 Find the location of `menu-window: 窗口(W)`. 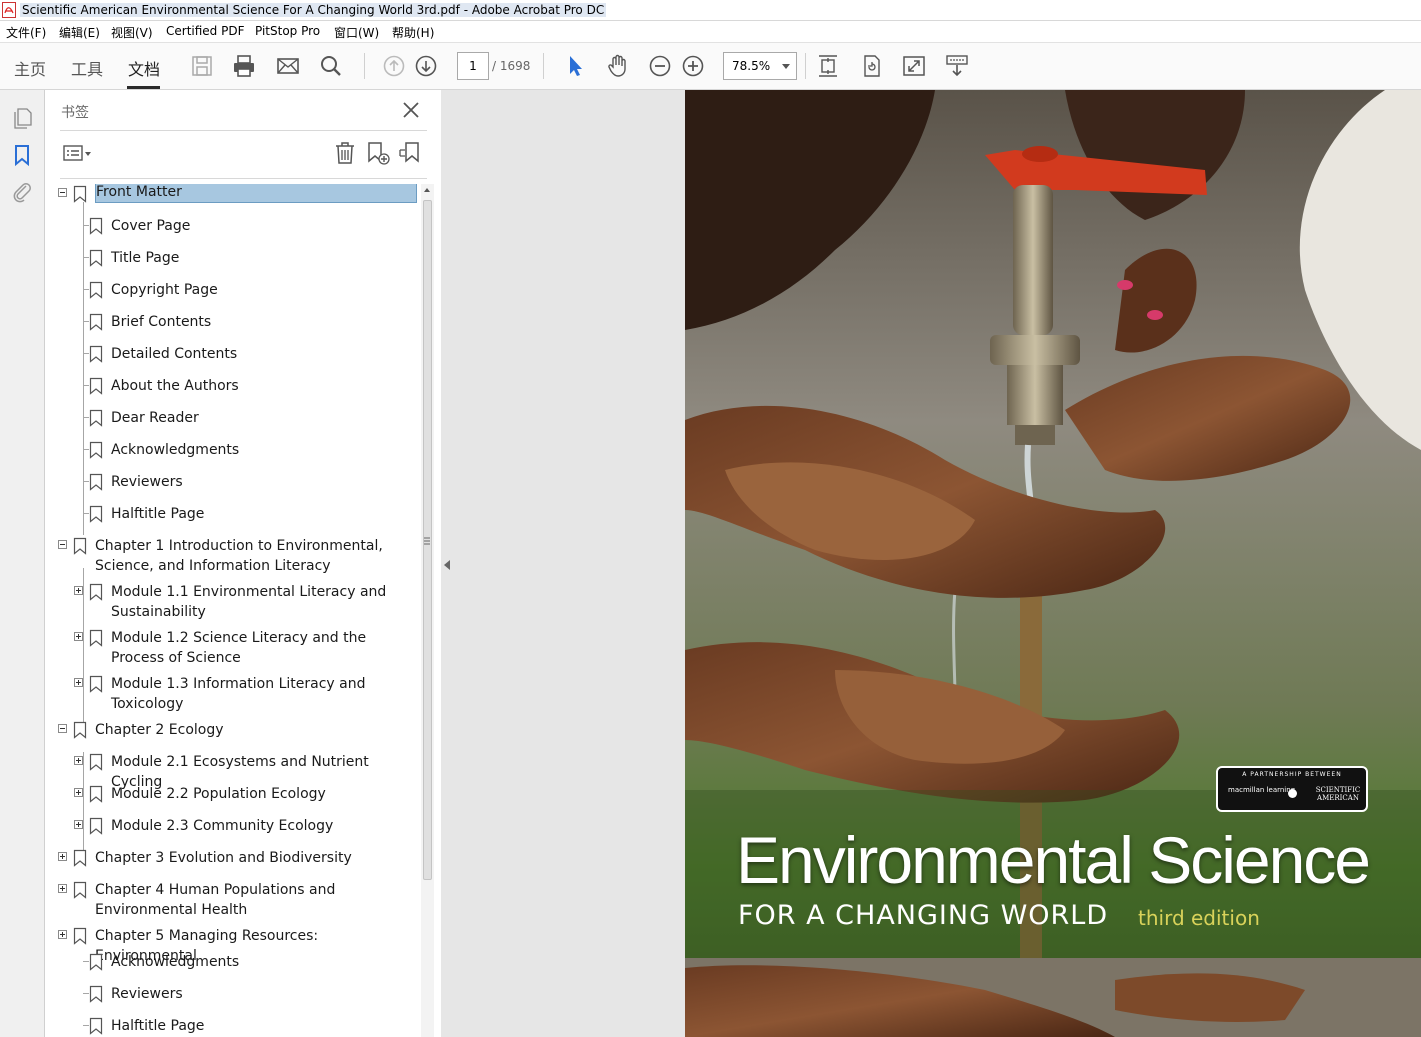

menu-window: 窗口(W) is located at coordinates (356, 32).